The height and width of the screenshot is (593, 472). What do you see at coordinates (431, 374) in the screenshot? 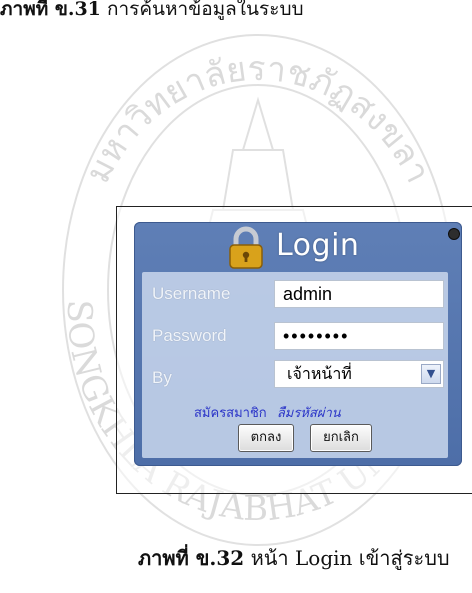
I see `chevron-down-icon: ▼` at bounding box center [431, 374].